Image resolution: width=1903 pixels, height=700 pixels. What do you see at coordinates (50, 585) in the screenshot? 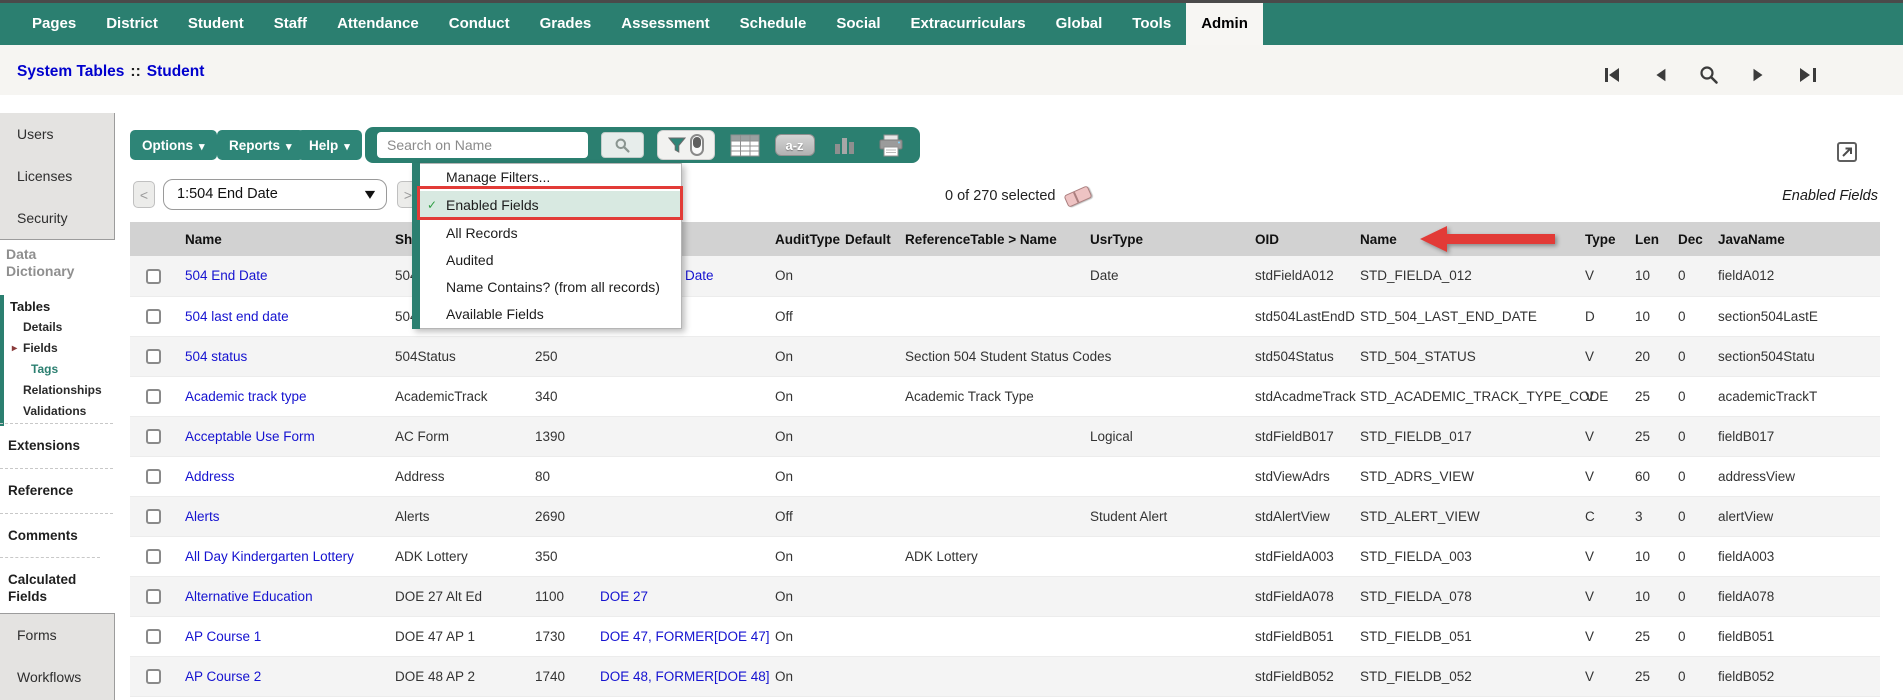
I see `sidebar-item-calculated-fields: Calculated Fields` at bounding box center [50, 585].